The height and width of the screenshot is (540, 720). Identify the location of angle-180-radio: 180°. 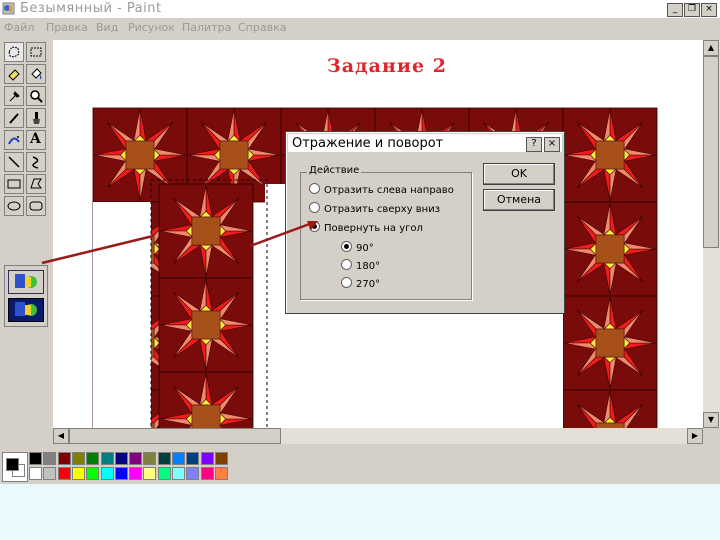
(360, 265).